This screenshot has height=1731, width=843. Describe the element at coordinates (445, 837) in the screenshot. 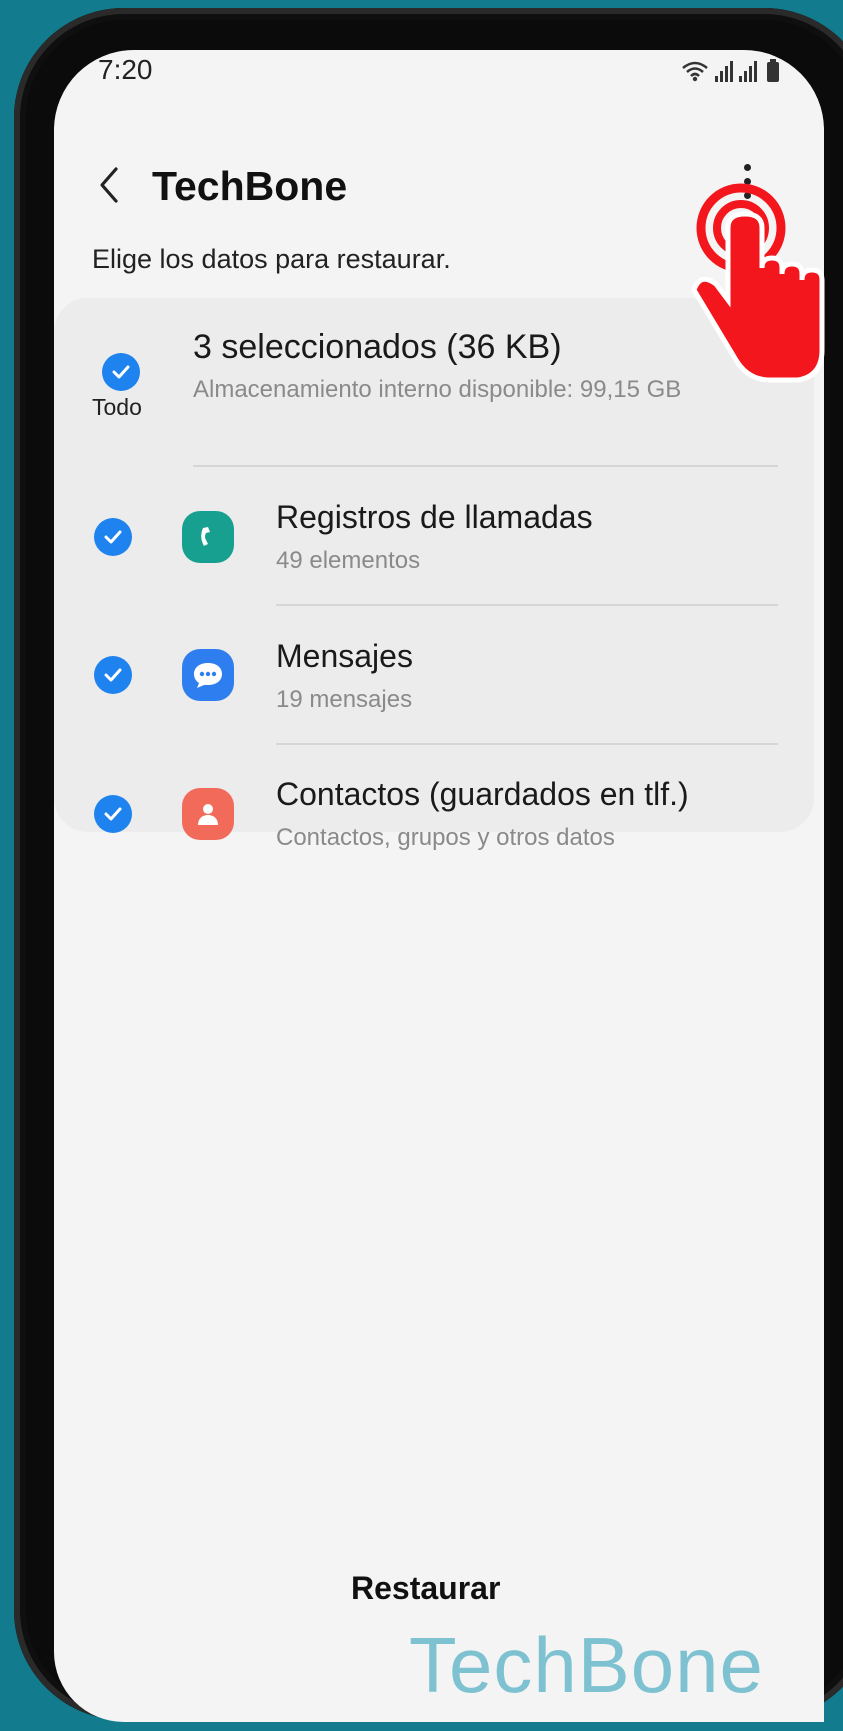

I see `contacts-description: Contactos, grupos y otros datos` at that location.